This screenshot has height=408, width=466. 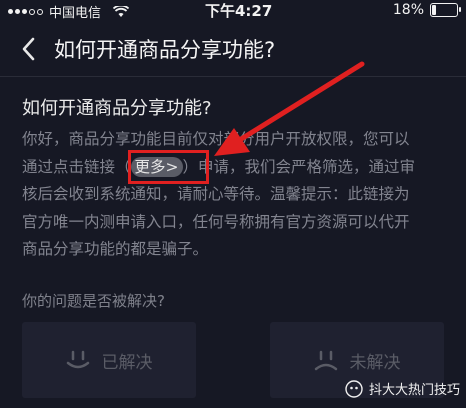 I want to click on signal-icon, so click(x=25, y=11).